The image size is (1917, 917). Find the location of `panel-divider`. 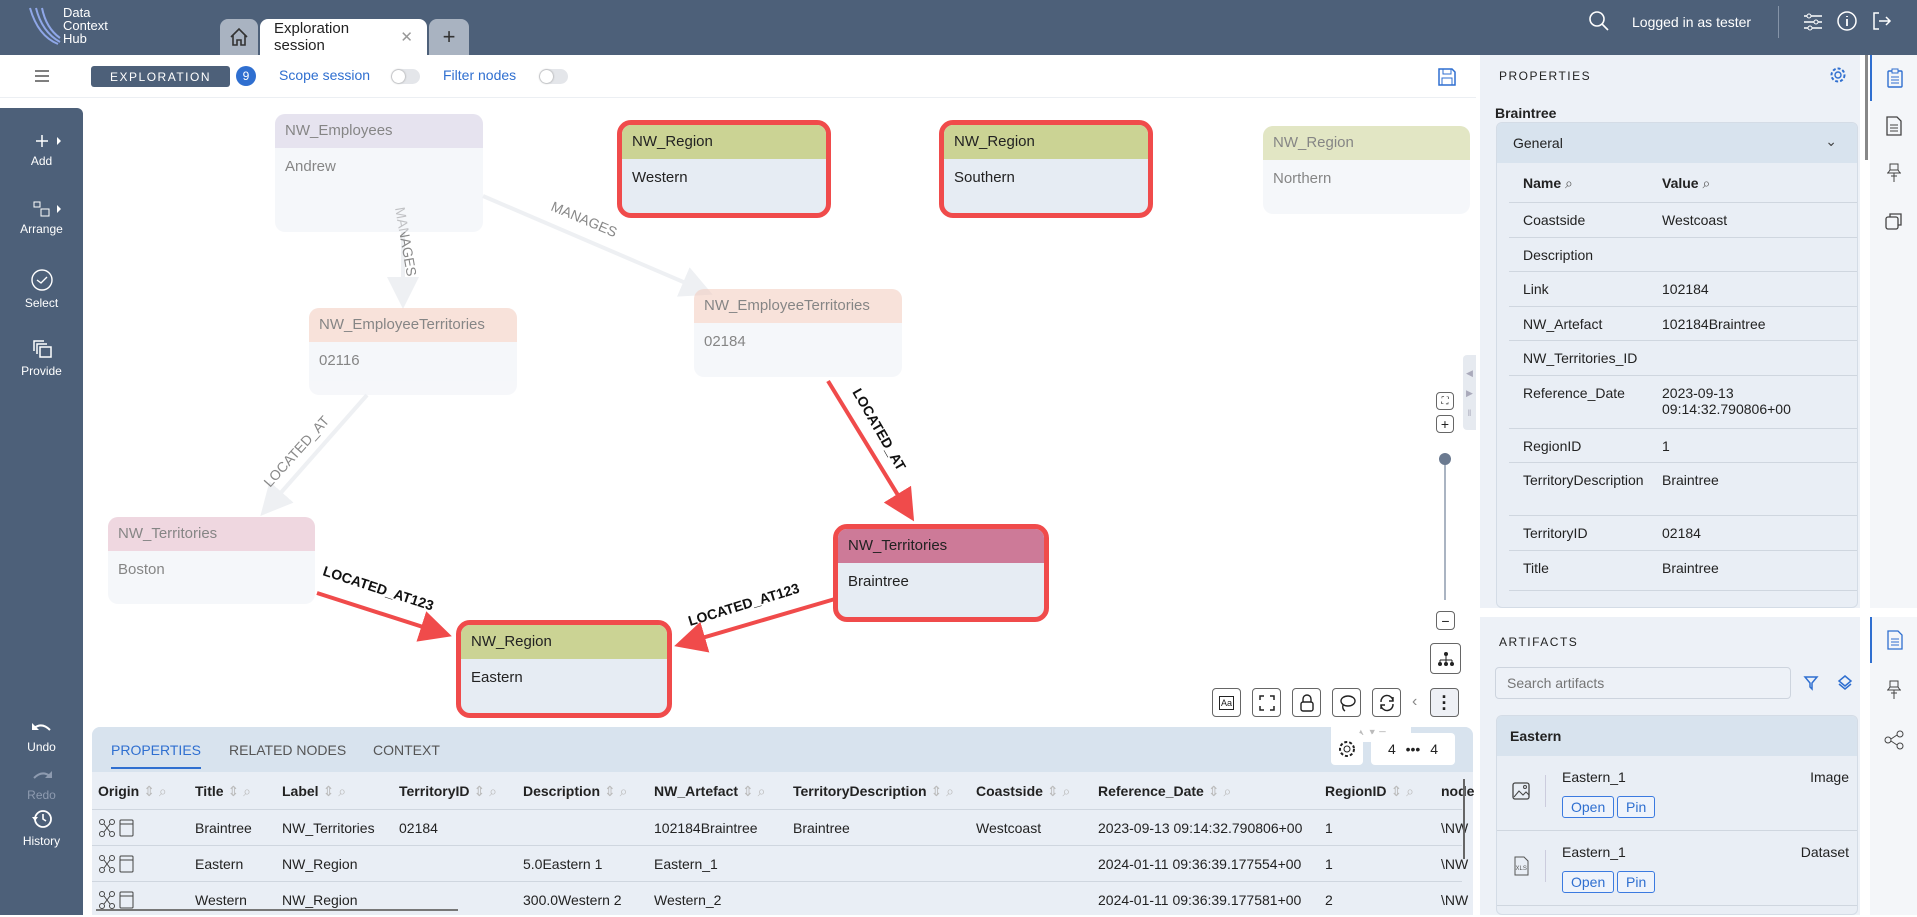

panel-divider is located at coordinates (1670, 612).